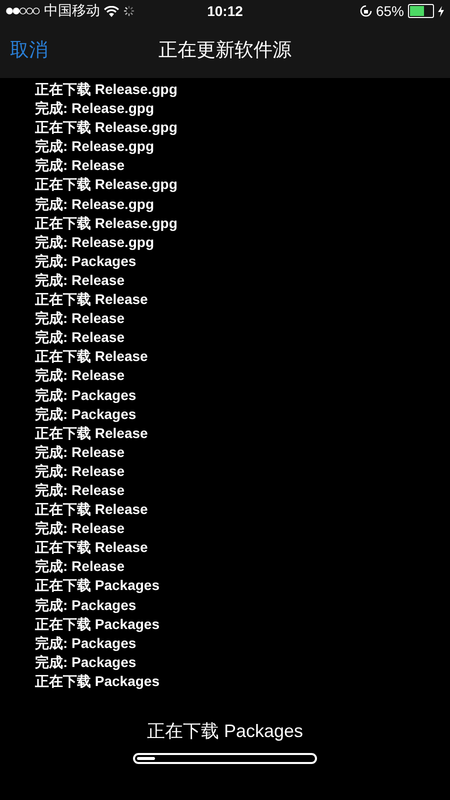 The image size is (450, 800). Describe the element at coordinates (366, 11) in the screenshot. I see `rotation-lock-icon` at that location.